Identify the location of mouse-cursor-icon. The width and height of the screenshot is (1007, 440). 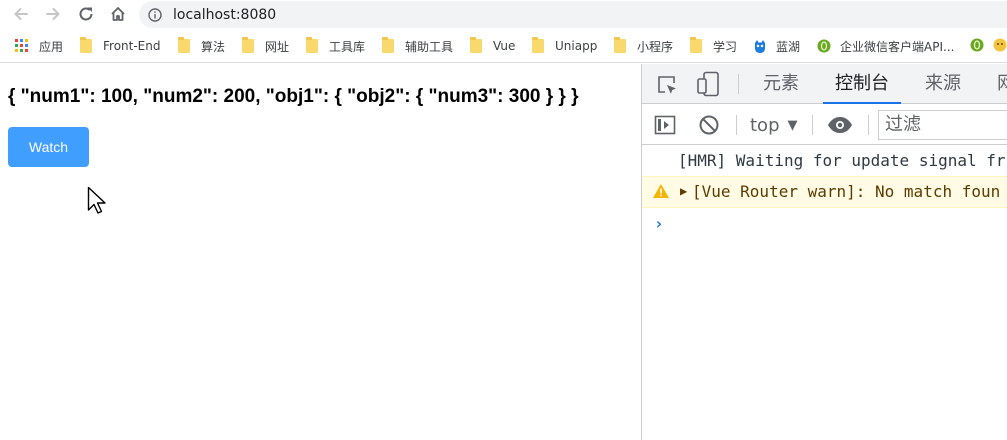
(96, 200).